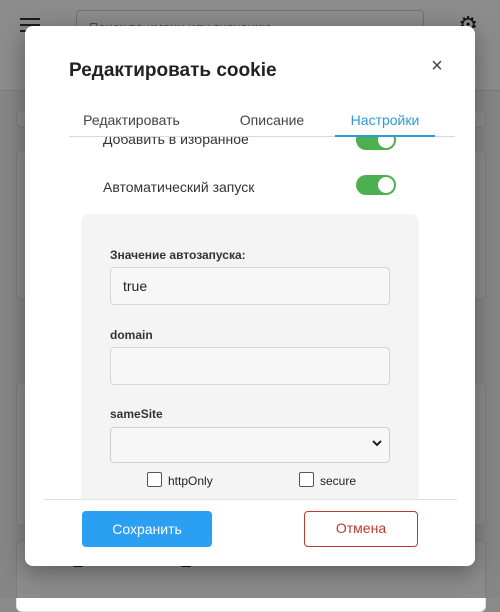  I want to click on tab-bar: Редактировать Описание Настройки, so click(262, 123).